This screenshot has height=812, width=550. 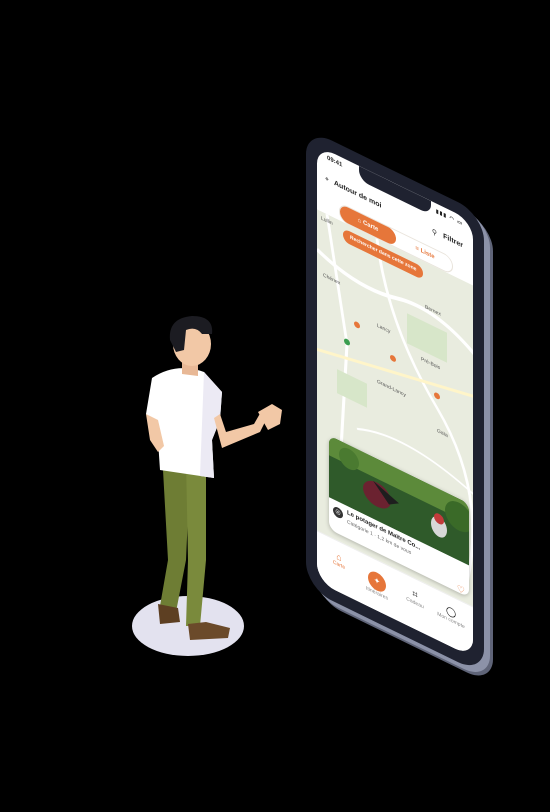 I want to click on volume-down-button, so click(x=488, y=379).